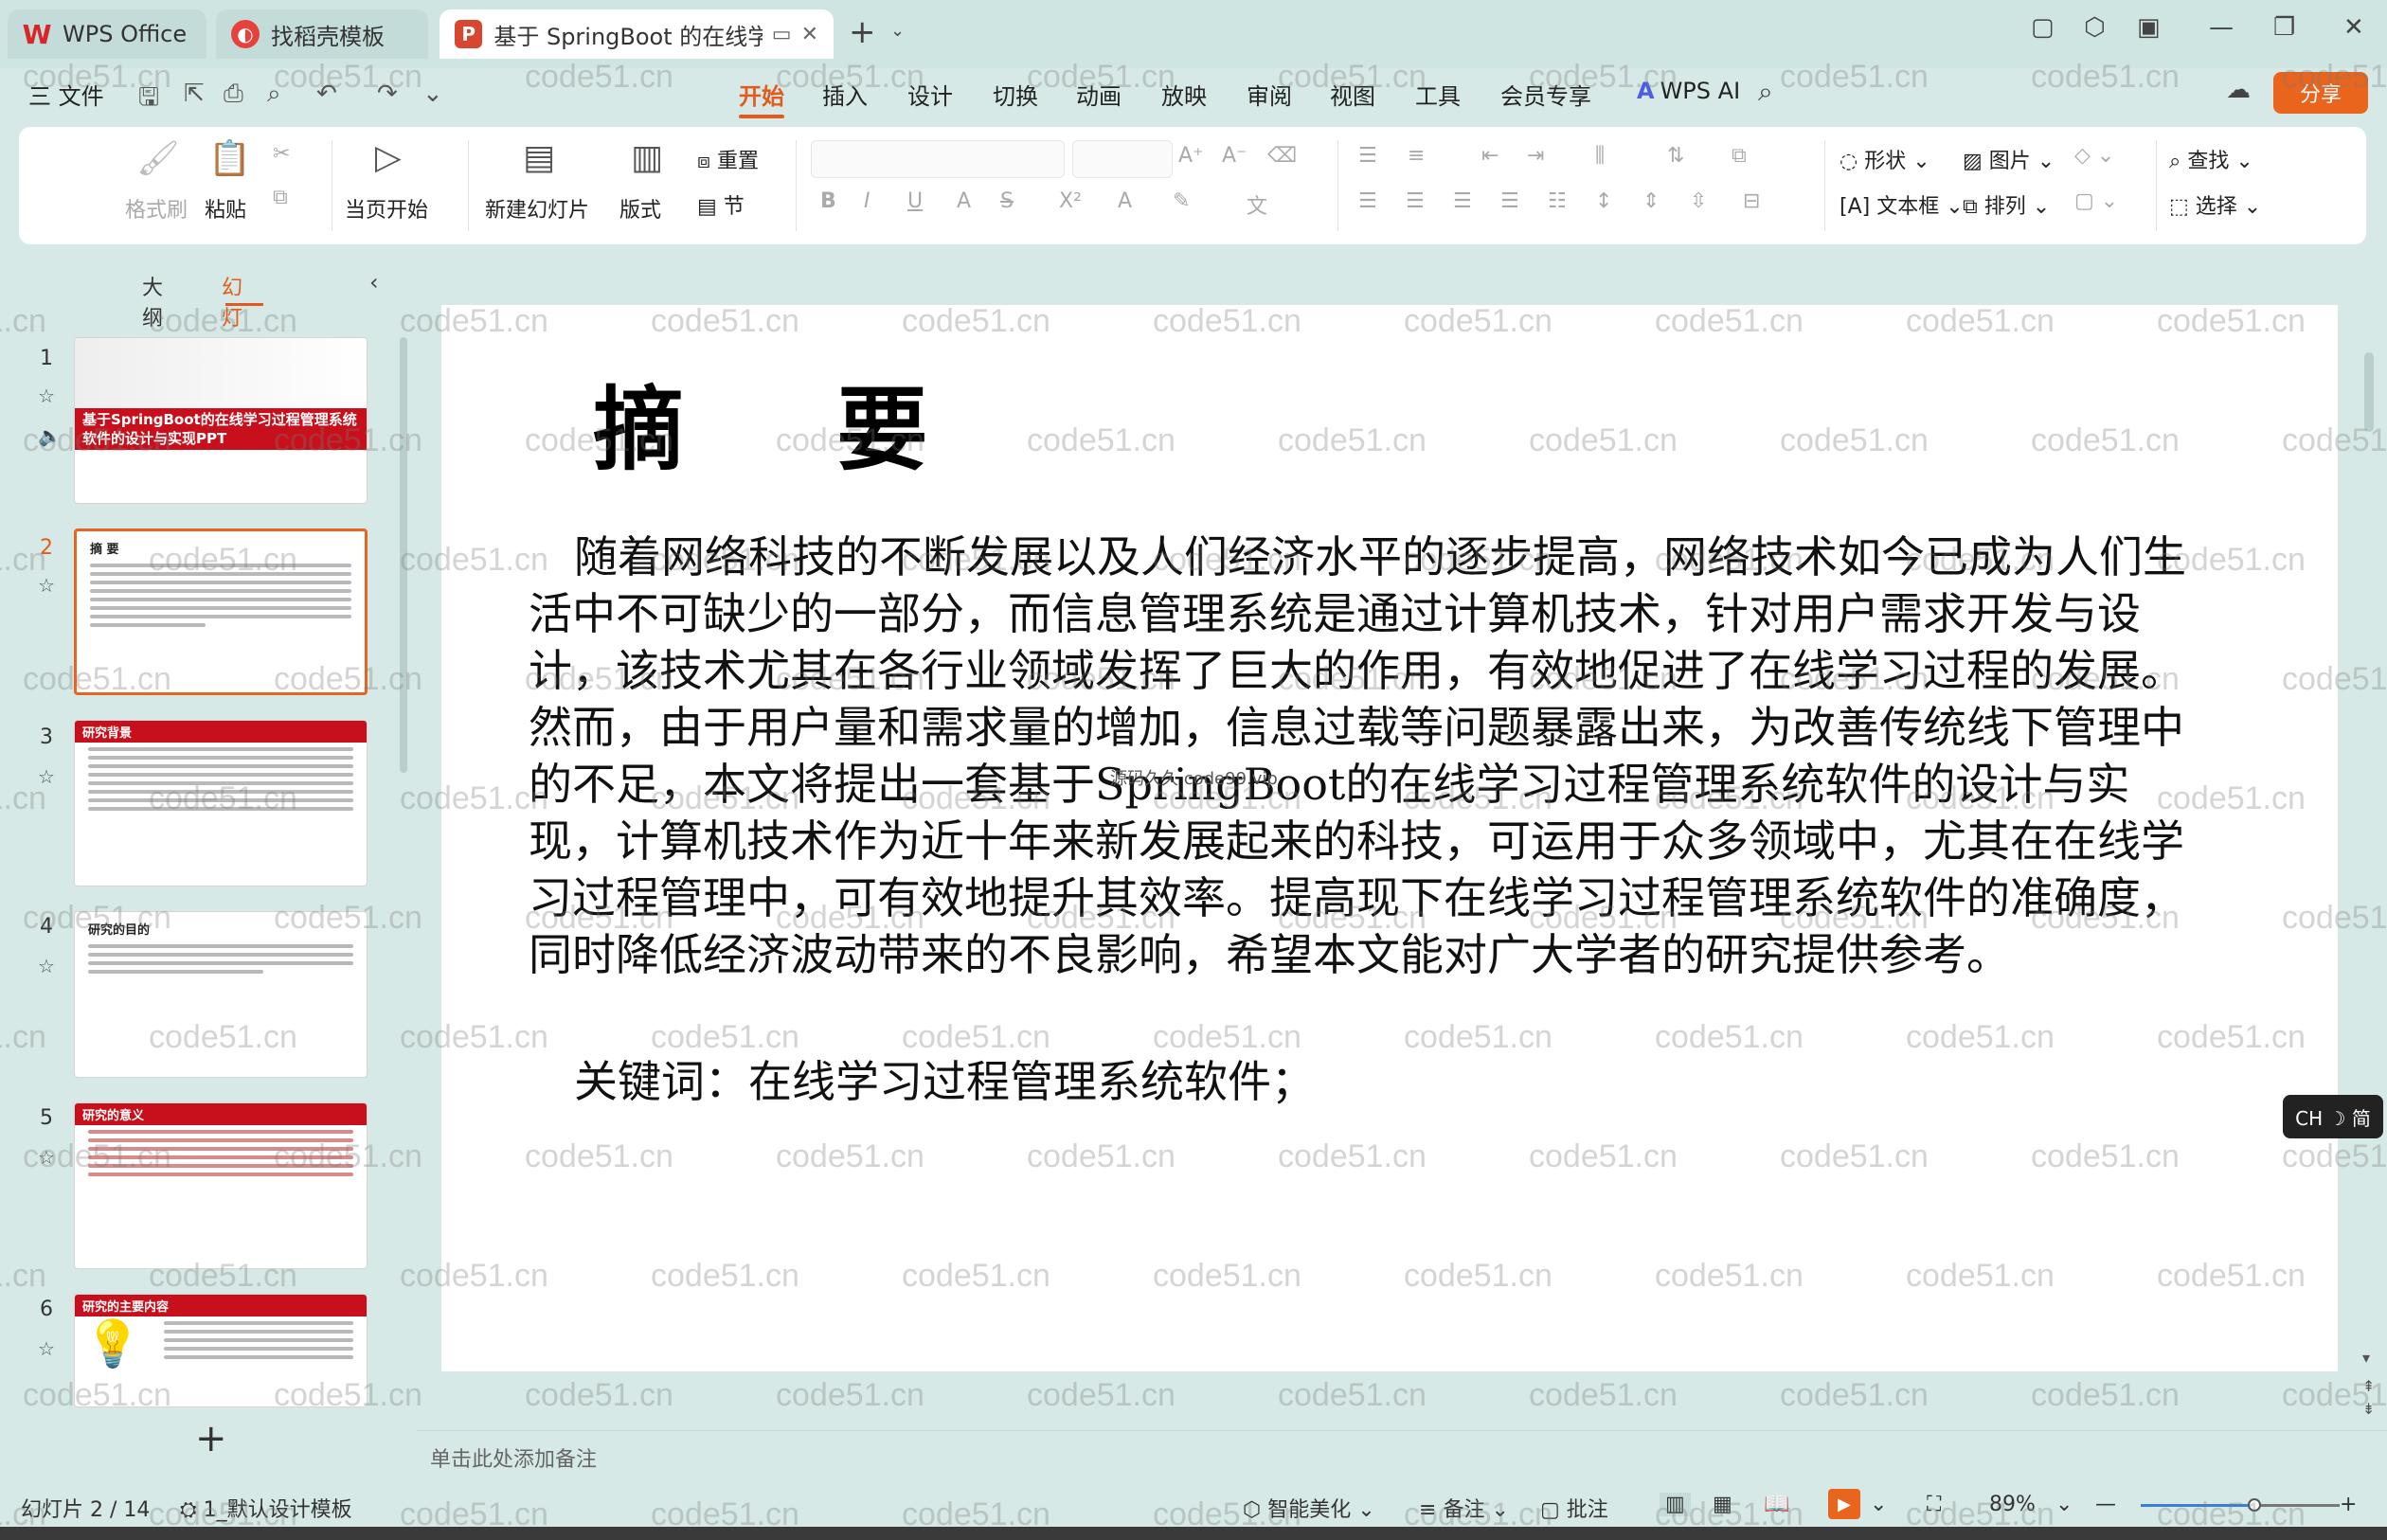  What do you see at coordinates (647, 157) in the screenshot?
I see `layout-icon: ▥` at bounding box center [647, 157].